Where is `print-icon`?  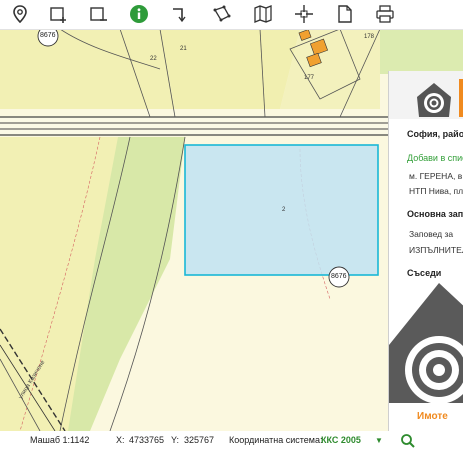 print-icon is located at coordinates (385, 14).